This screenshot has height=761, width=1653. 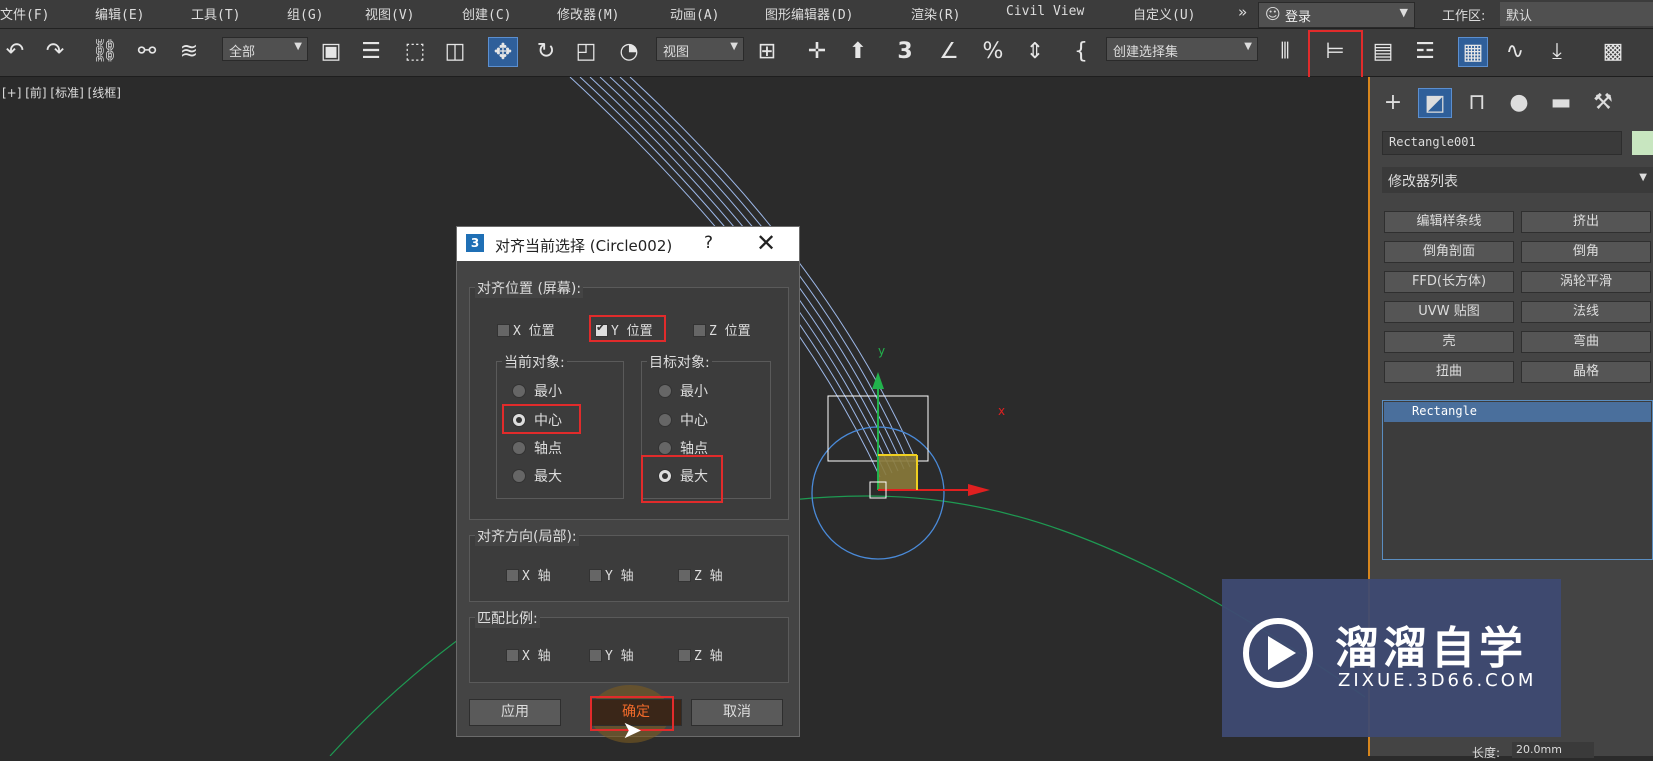 What do you see at coordinates (105, 52) in the screenshot?
I see `link-icon: ⛓` at bounding box center [105, 52].